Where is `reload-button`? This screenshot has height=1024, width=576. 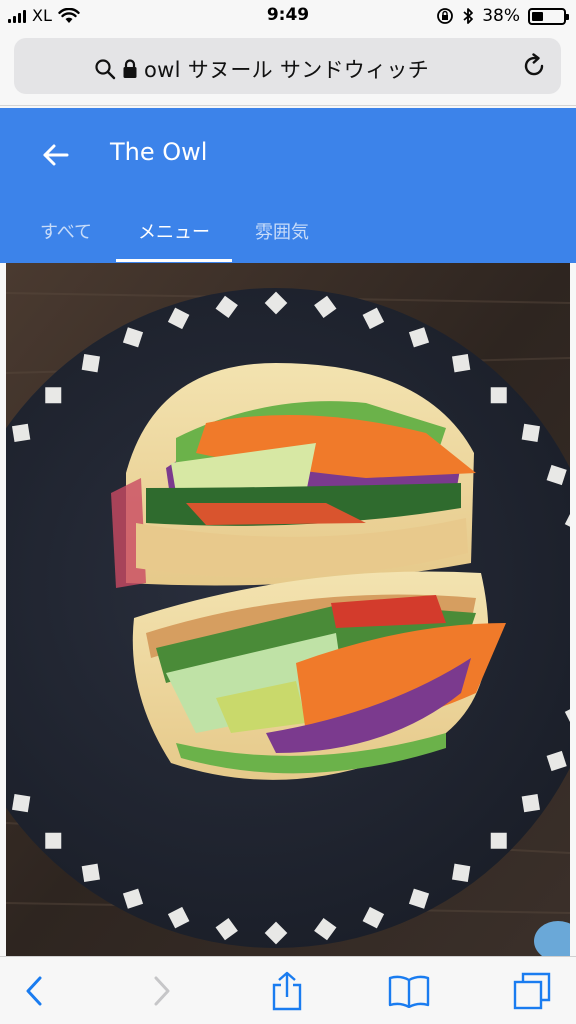
reload-button is located at coordinates (534, 68).